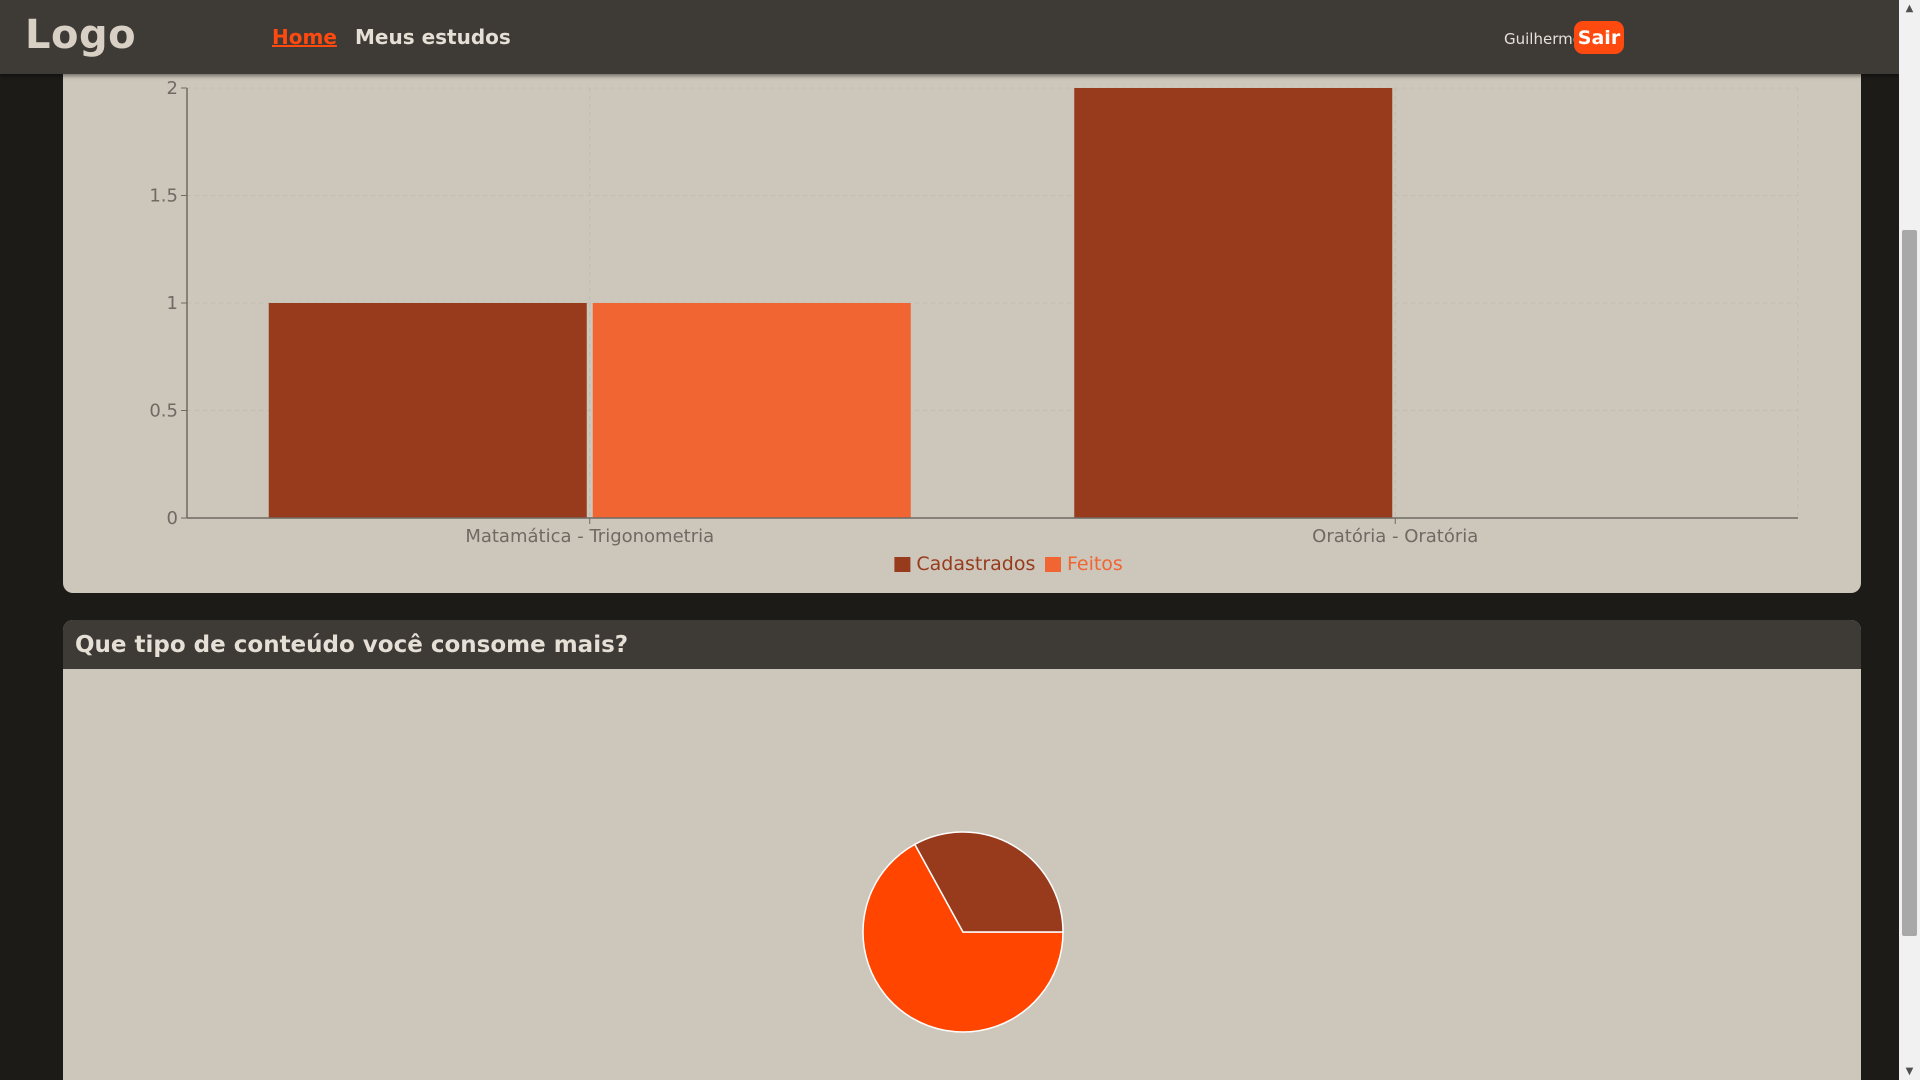 The image size is (1920, 1080). Describe the element at coordinates (172, 518) in the screenshot. I see `y-tick-label: 0` at that location.